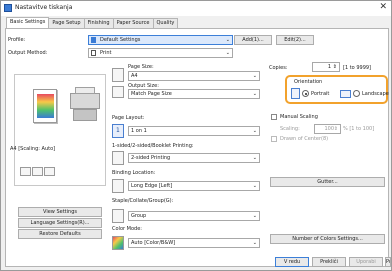  Describe the element at coordinates (295, 93) in the screenshot. I see `portrait-icon` at that location.